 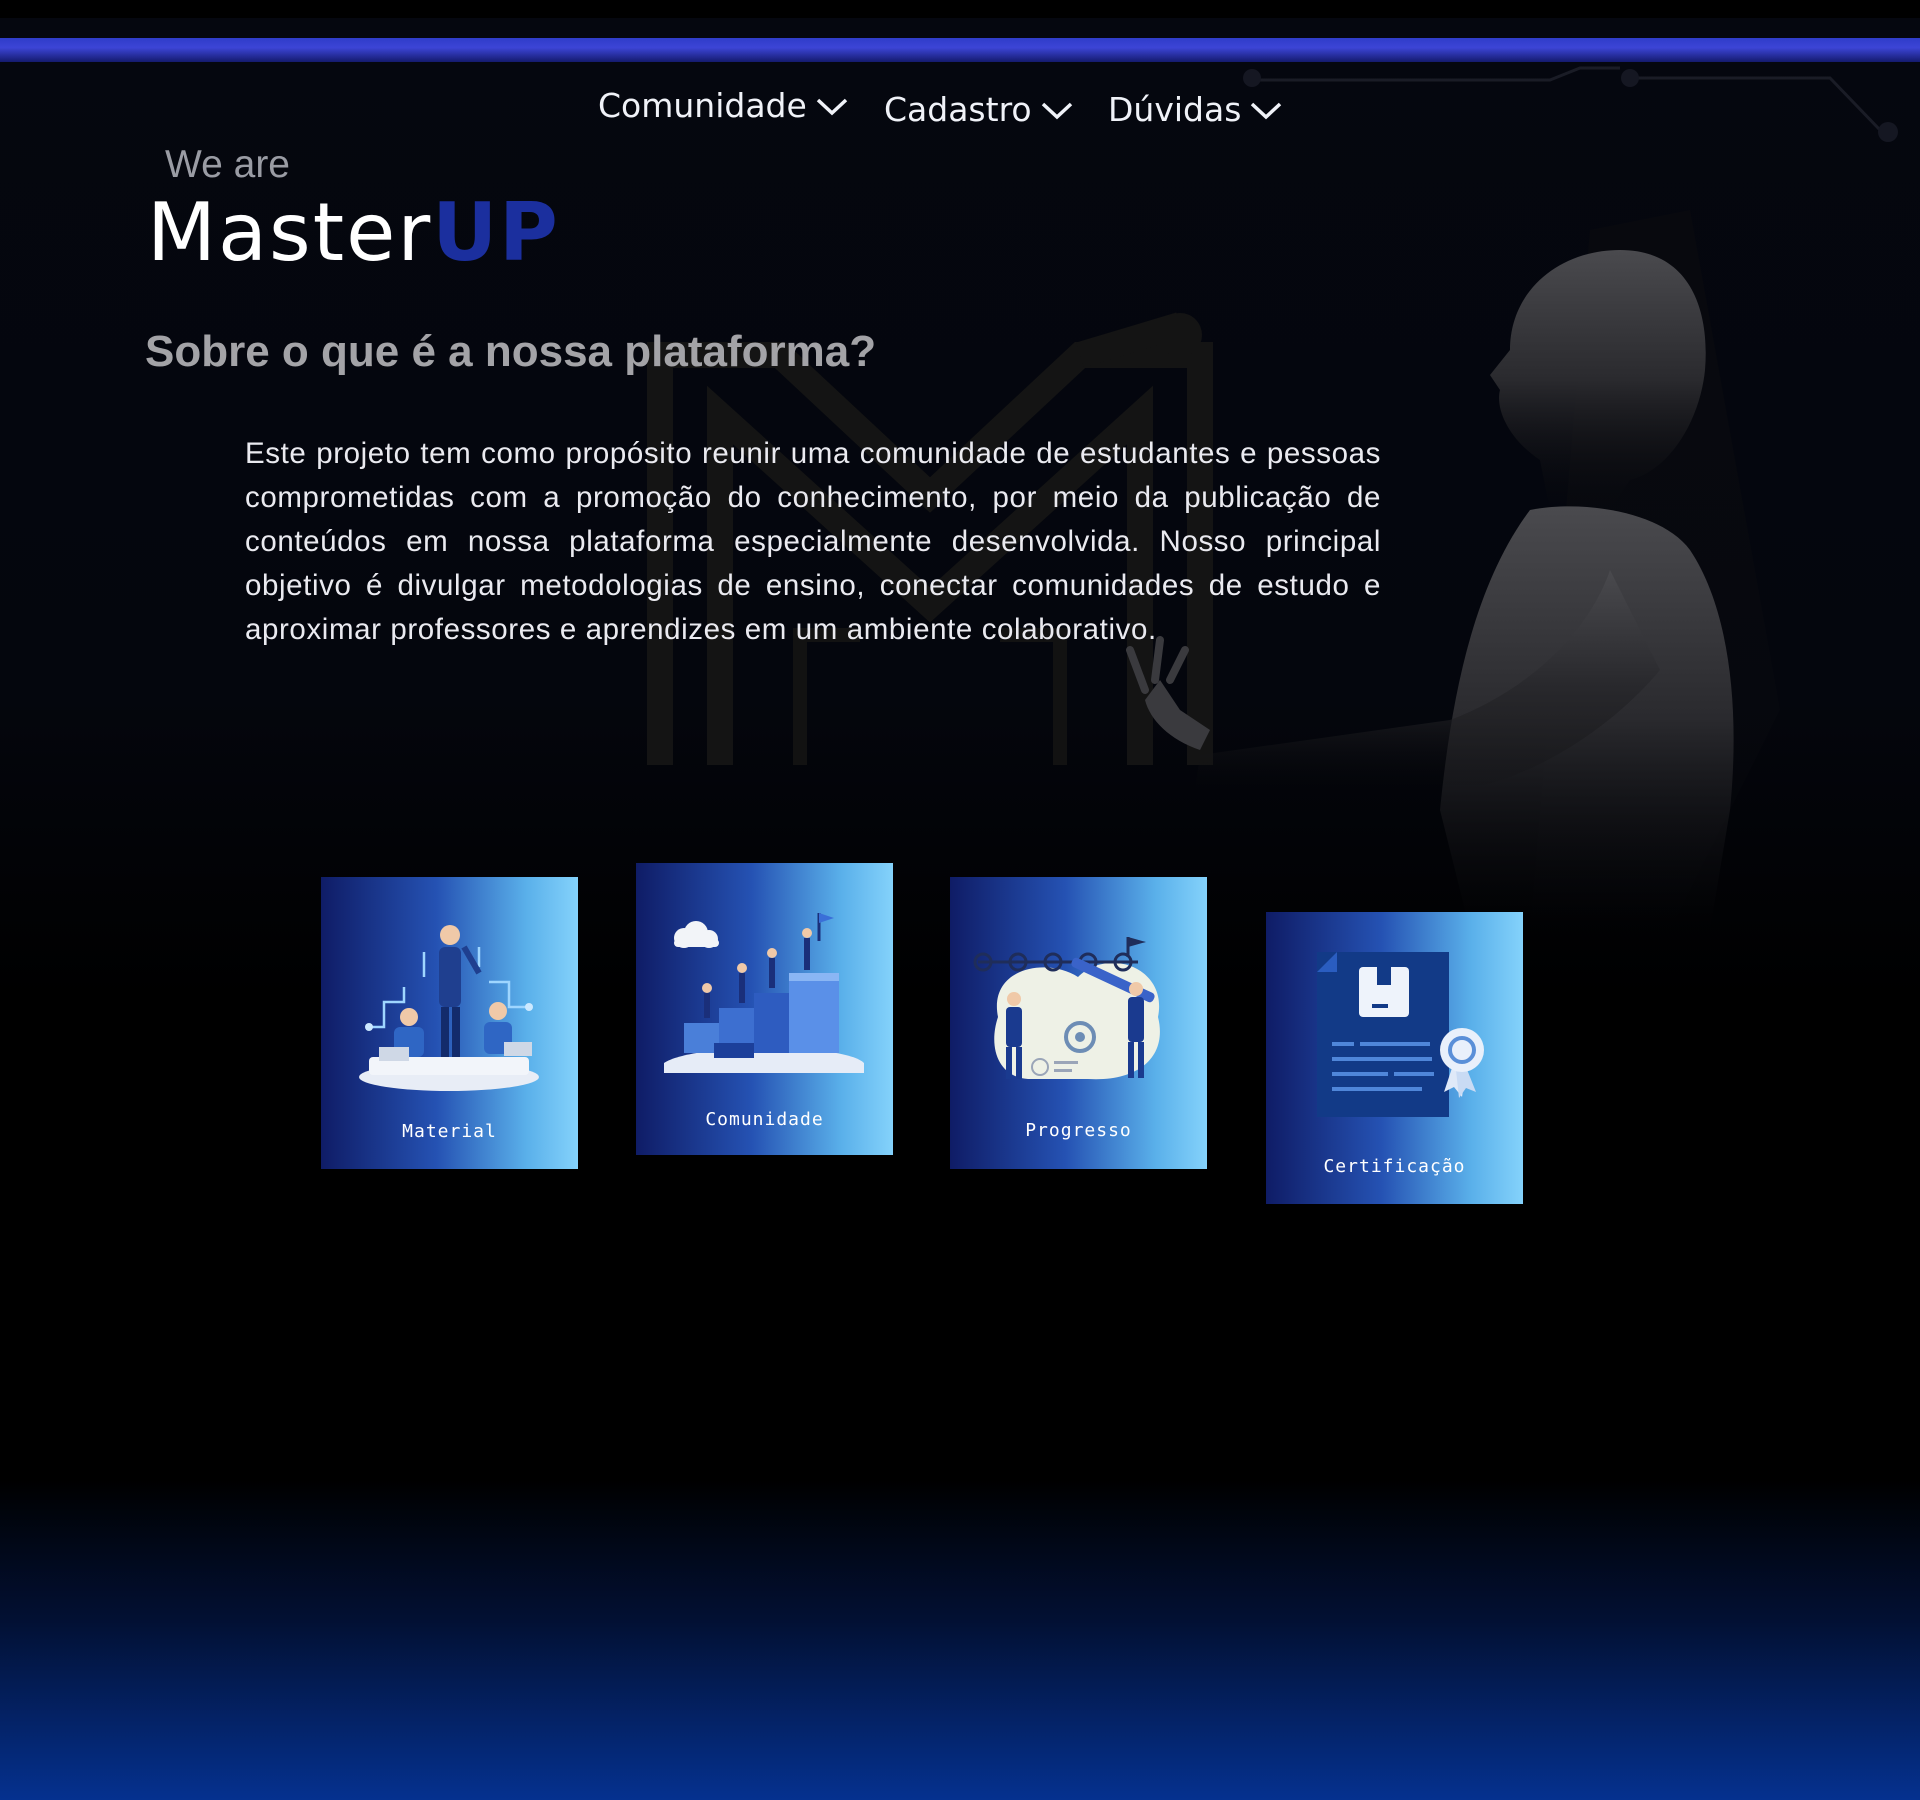 What do you see at coordinates (227, 164) in the screenshot?
I see `tagline: We are` at bounding box center [227, 164].